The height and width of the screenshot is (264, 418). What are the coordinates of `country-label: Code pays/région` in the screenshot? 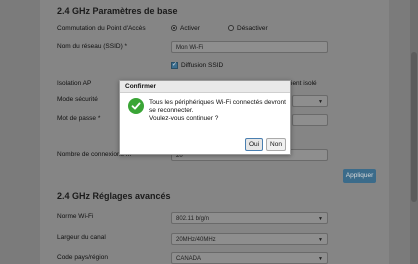 It's located at (82, 257).